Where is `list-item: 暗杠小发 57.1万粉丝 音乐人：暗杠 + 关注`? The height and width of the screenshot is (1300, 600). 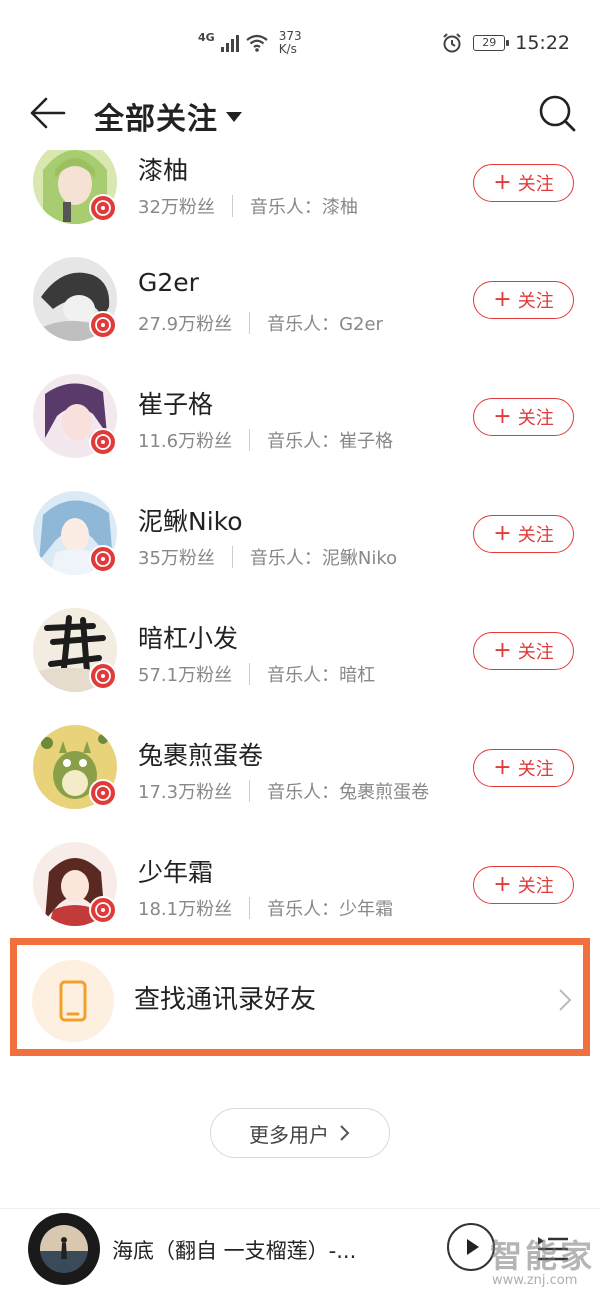 list-item: 暗杠小发 57.1万粉丝 音乐人：暗杠 + 关注 is located at coordinates (300, 649).